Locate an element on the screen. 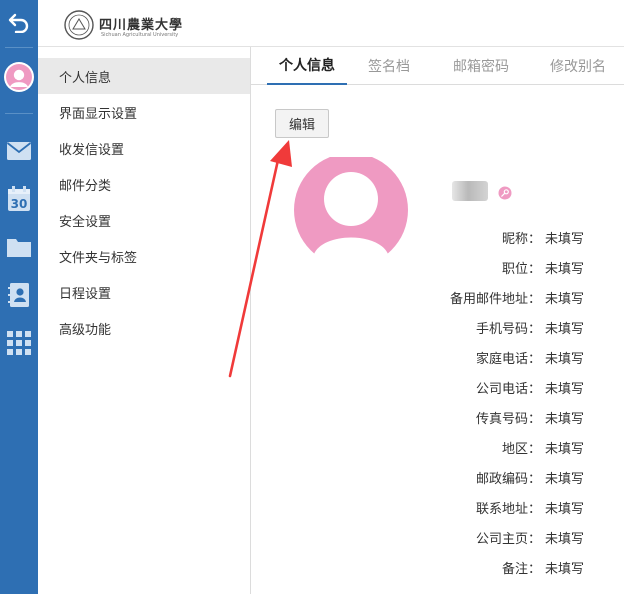 The width and height of the screenshot is (624, 594). app-rail: 30 is located at coordinates (19, 297).